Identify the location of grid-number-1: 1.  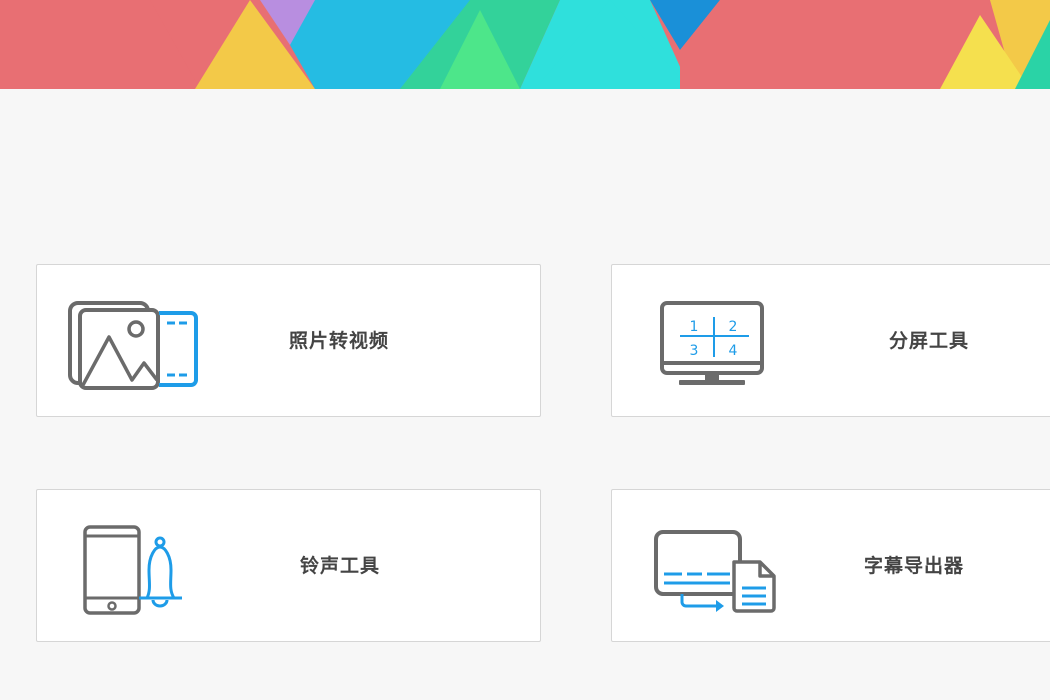
(694, 327).